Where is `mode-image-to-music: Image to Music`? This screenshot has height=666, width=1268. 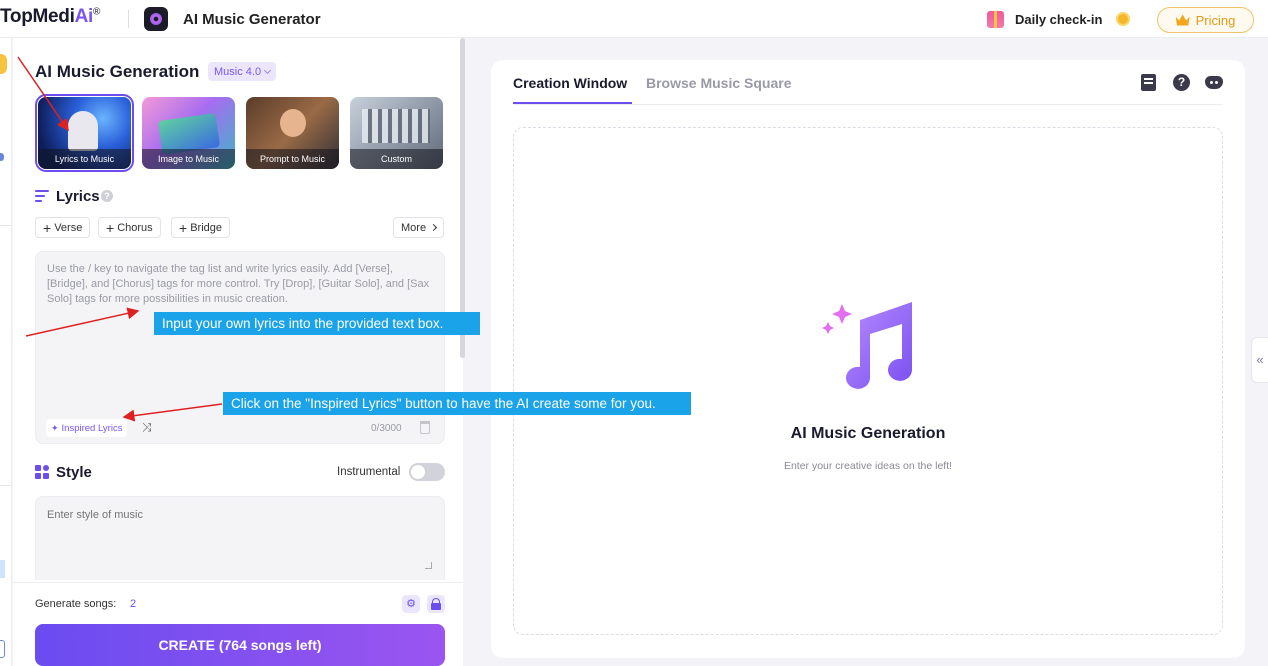
mode-image-to-music: Image to Music is located at coordinates (188, 133).